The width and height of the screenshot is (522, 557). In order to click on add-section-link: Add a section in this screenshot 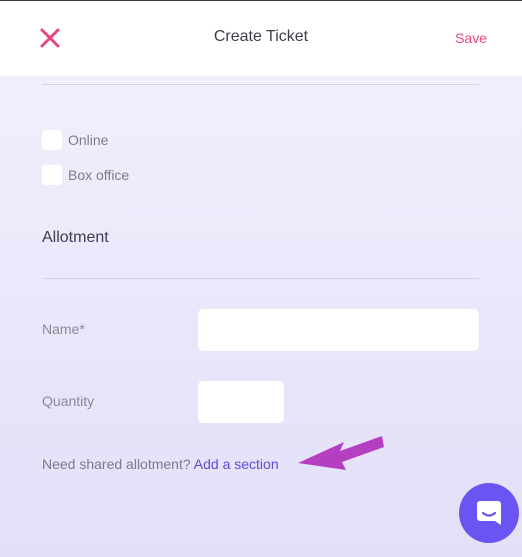, I will do `click(236, 464)`.